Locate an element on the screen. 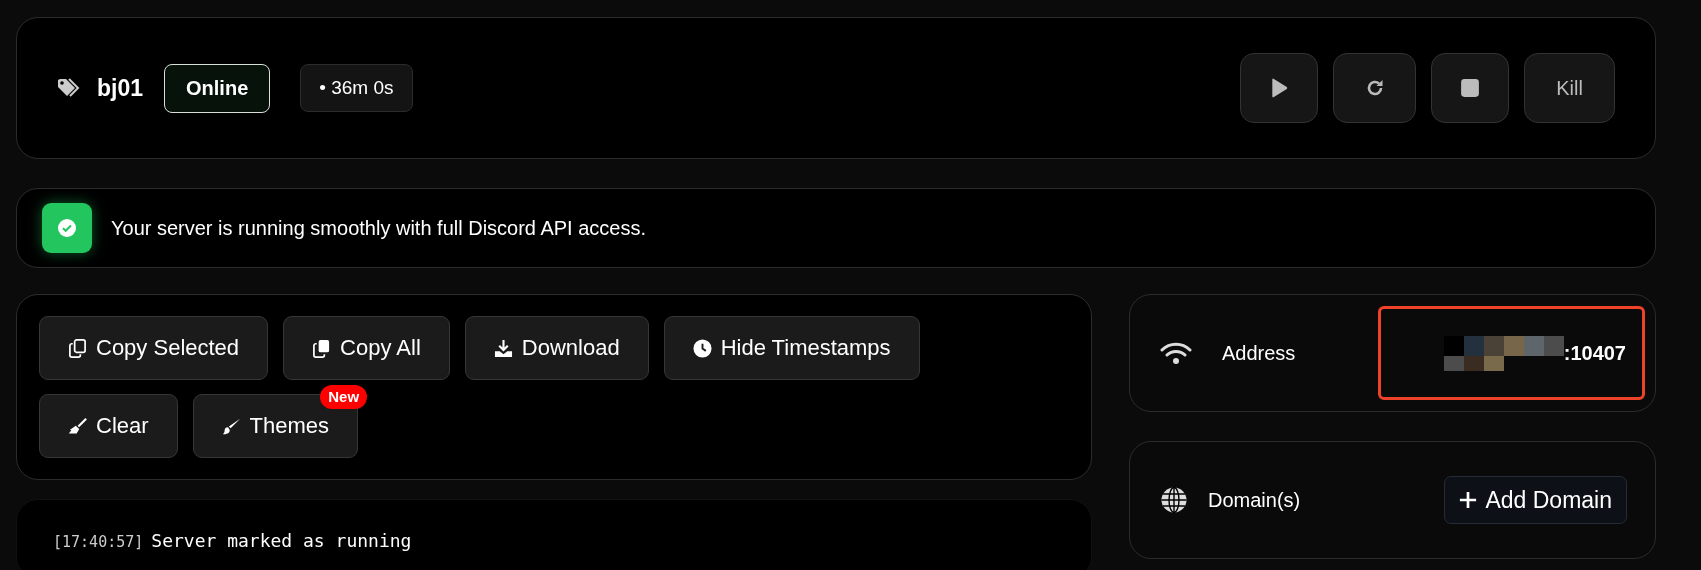 This screenshot has width=1701, height=570. log-message: Server marked as running is located at coordinates (281, 540).